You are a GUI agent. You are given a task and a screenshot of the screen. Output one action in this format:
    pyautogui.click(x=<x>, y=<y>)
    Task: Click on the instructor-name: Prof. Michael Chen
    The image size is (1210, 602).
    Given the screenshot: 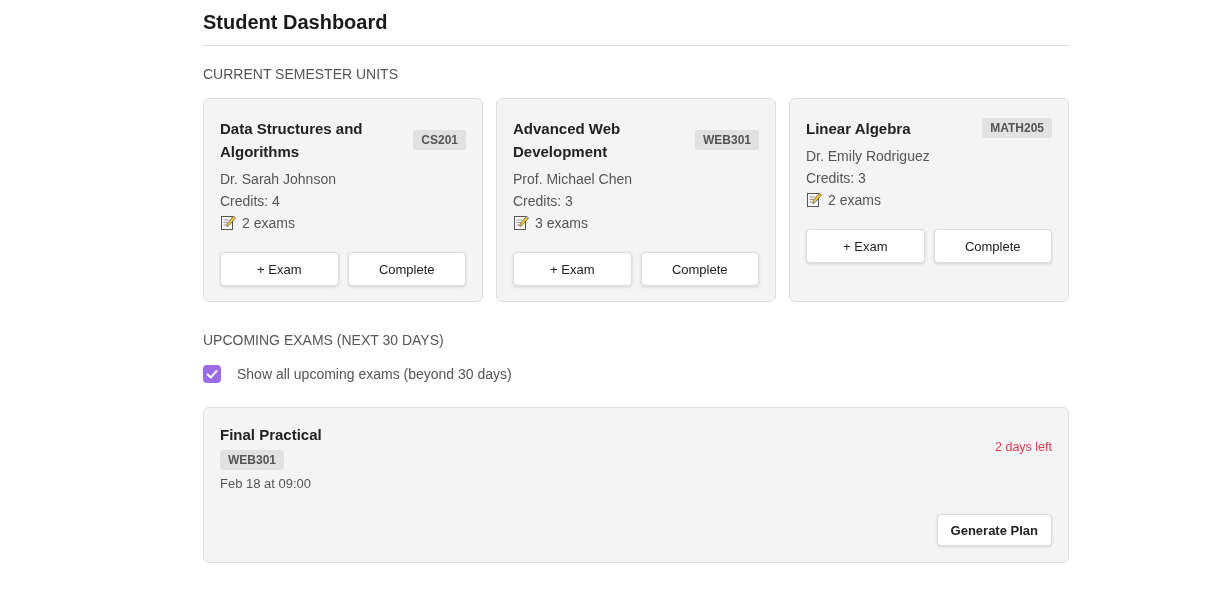 What is the action you would take?
    pyautogui.click(x=573, y=179)
    